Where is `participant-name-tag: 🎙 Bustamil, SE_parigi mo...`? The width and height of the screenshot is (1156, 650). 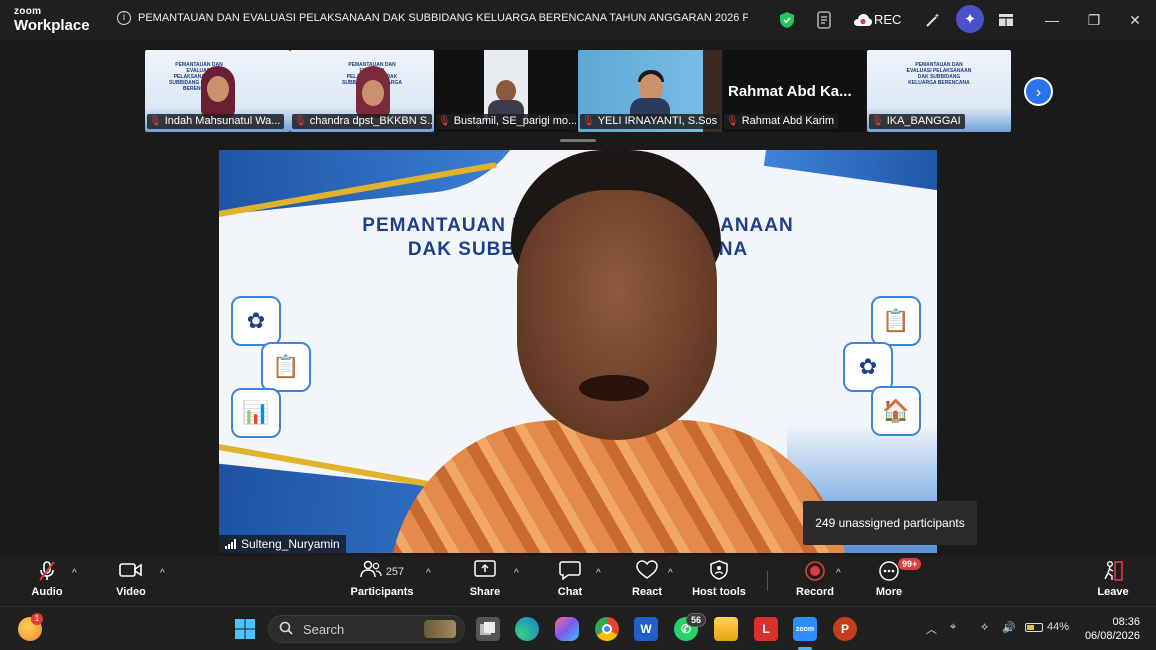
participant-name-tag: 🎙 Bustamil, SE_parigi mo... is located at coordinates (506, 121).